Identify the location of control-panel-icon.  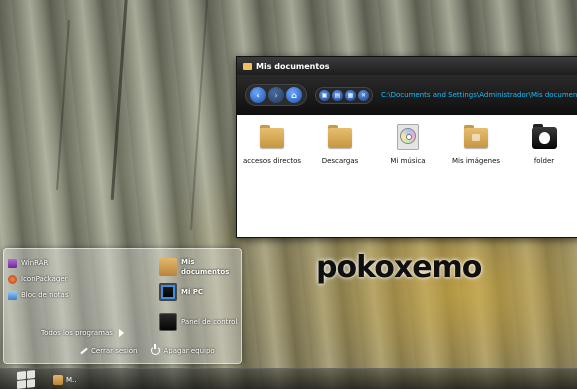
(168, 322).